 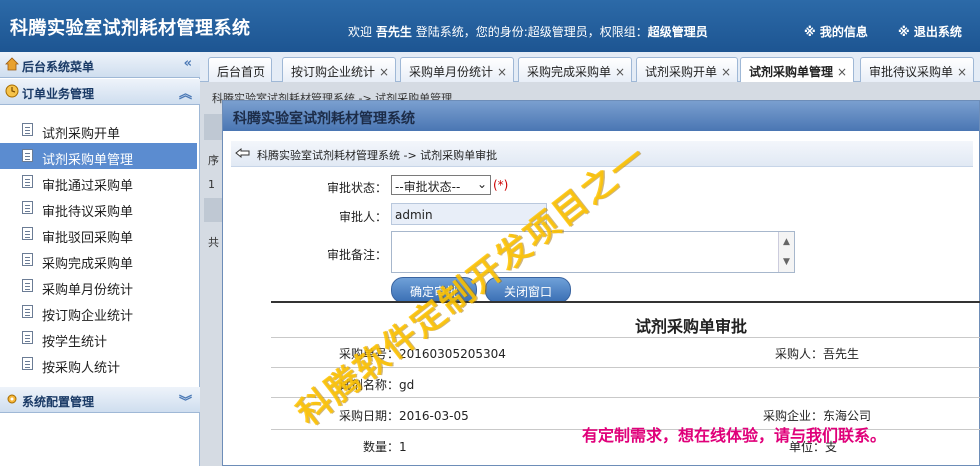 I want to click on tab-label: 试剂采购开单, so click(x=681, y=72).